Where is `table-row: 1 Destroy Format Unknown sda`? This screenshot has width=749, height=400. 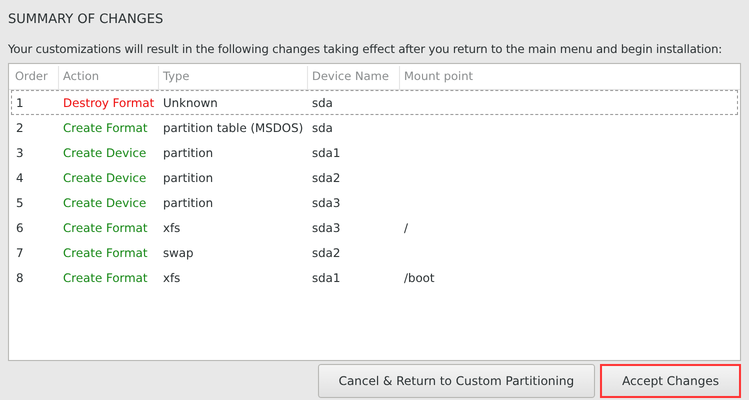 table-row: 1 Destroy Format Unknown sda is located at coordinates (374, 102).